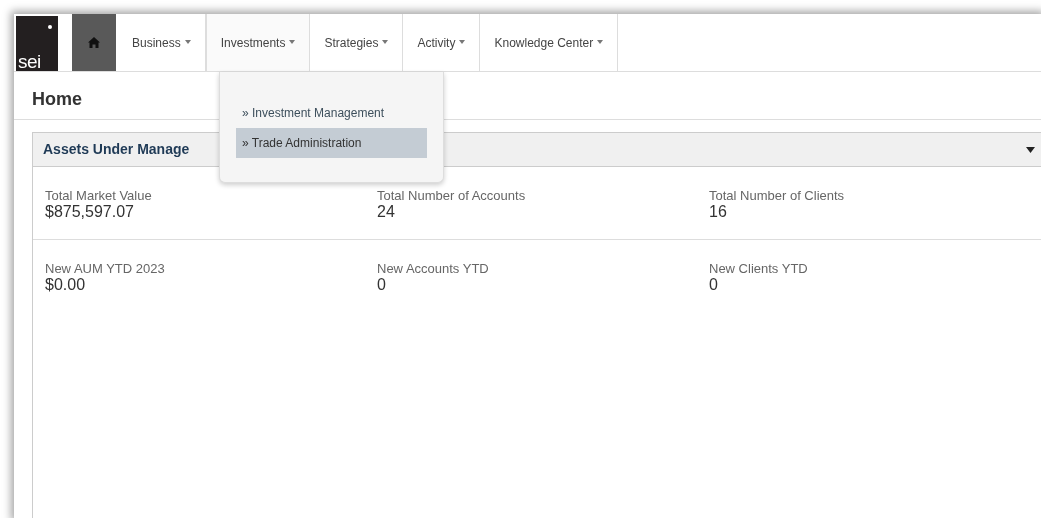 Image resolution: width=1041 pixels, height=518 pixels. I want to click on stat-label: Total Market Value, so click(99, 196).